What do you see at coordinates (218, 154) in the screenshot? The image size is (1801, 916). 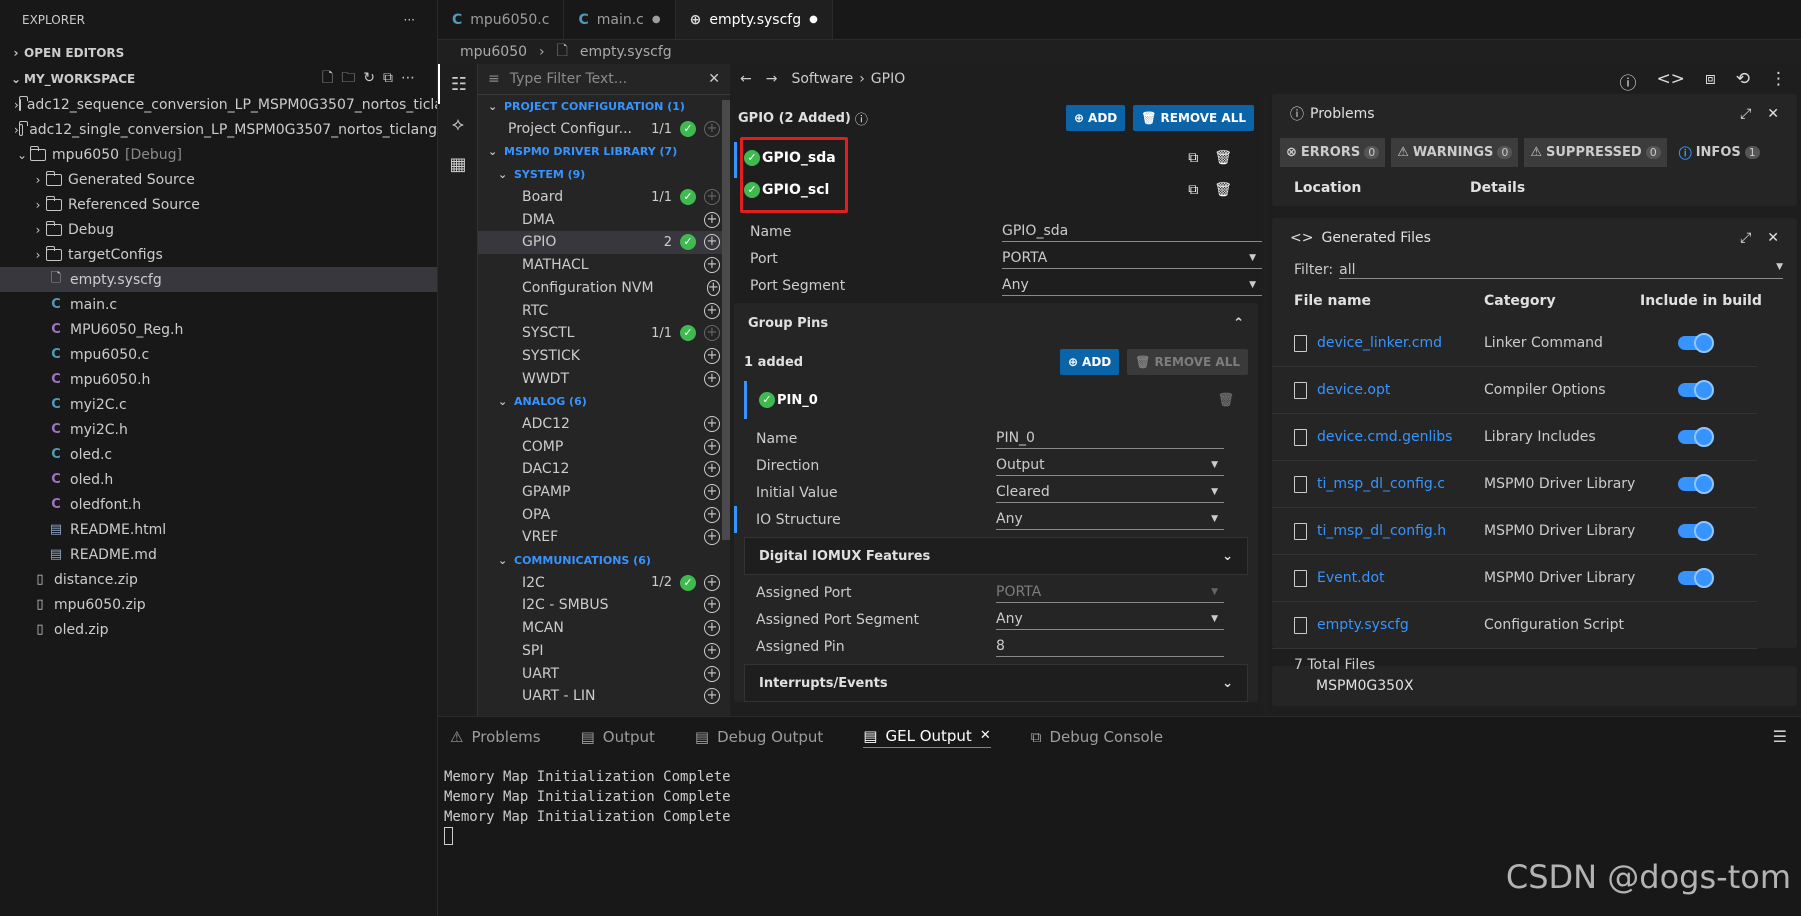 I see `tree-item: ⌄ mpu6050 [Debug]` at bounding box center [218, 154].